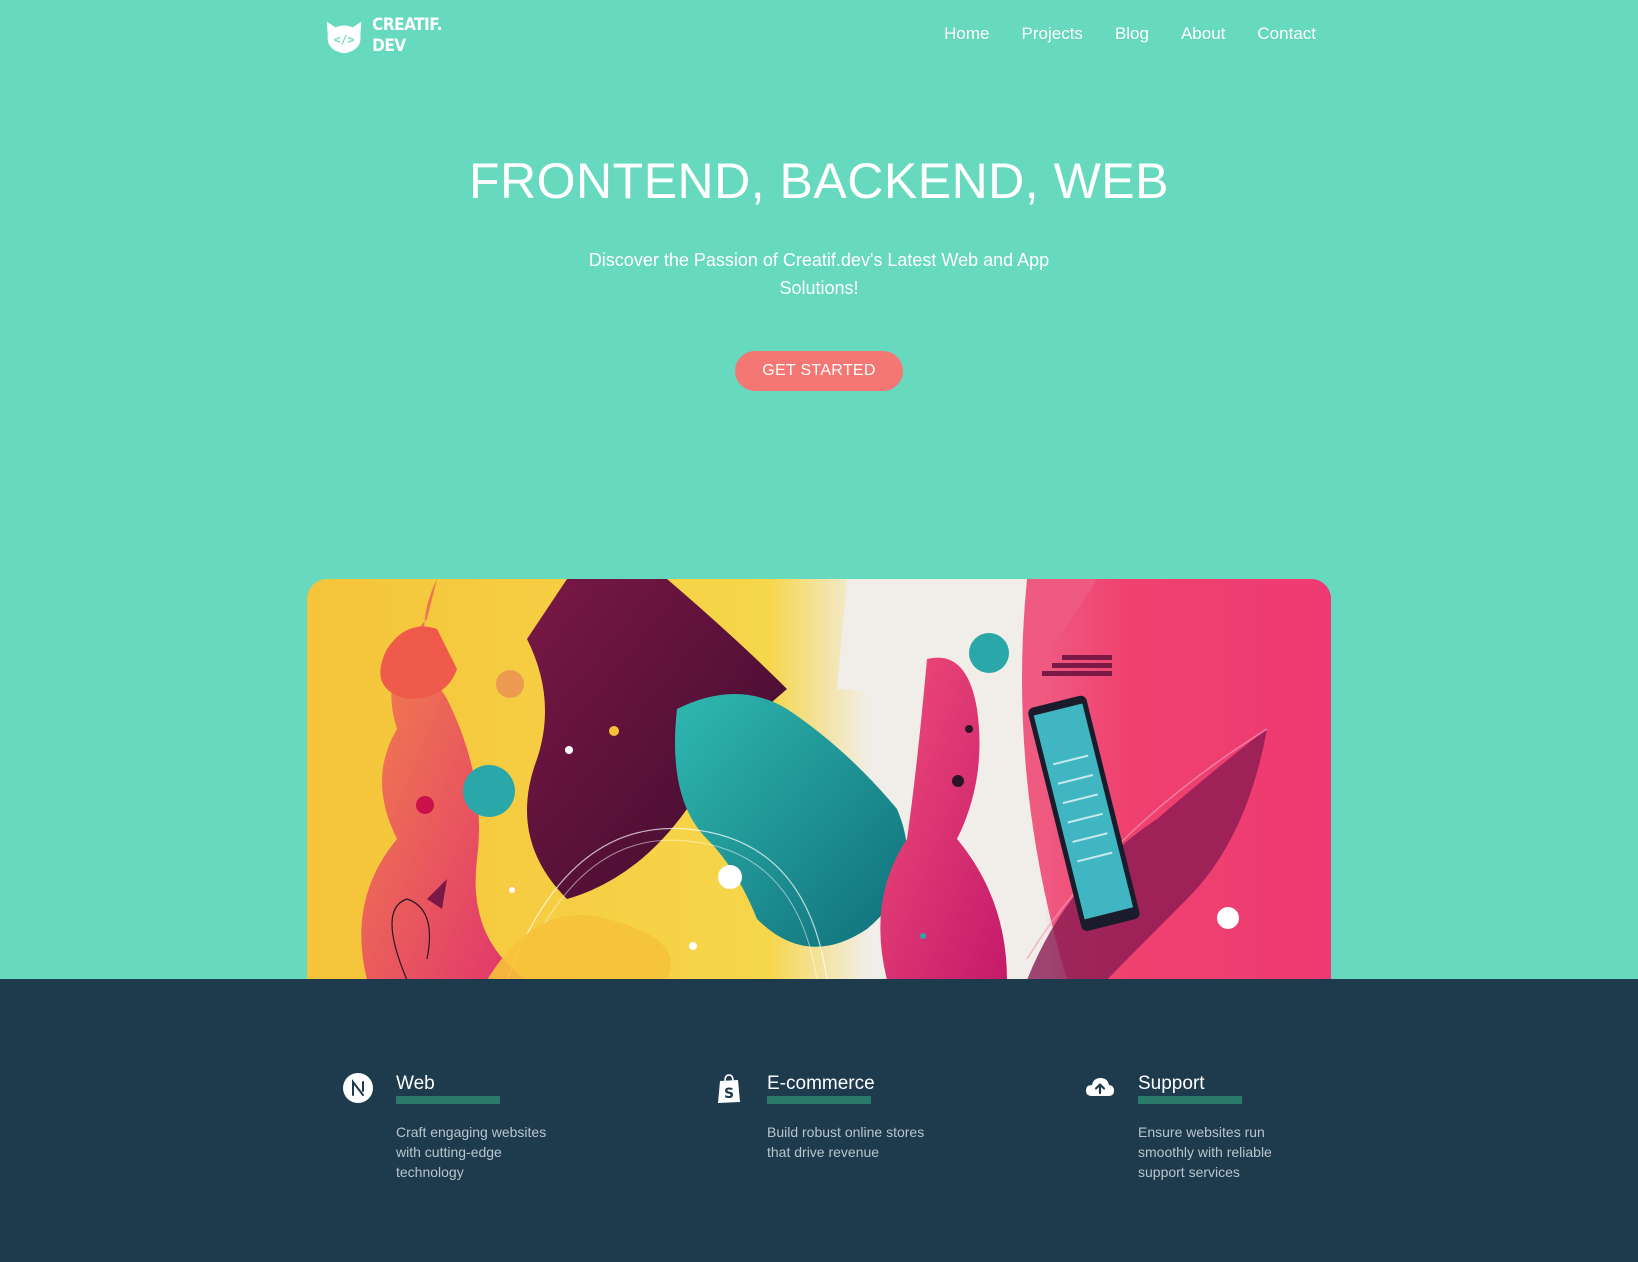 This screenshot has height=1262, width=1638. I want to click on logo-text-line2: DEV, so click(389, 46).